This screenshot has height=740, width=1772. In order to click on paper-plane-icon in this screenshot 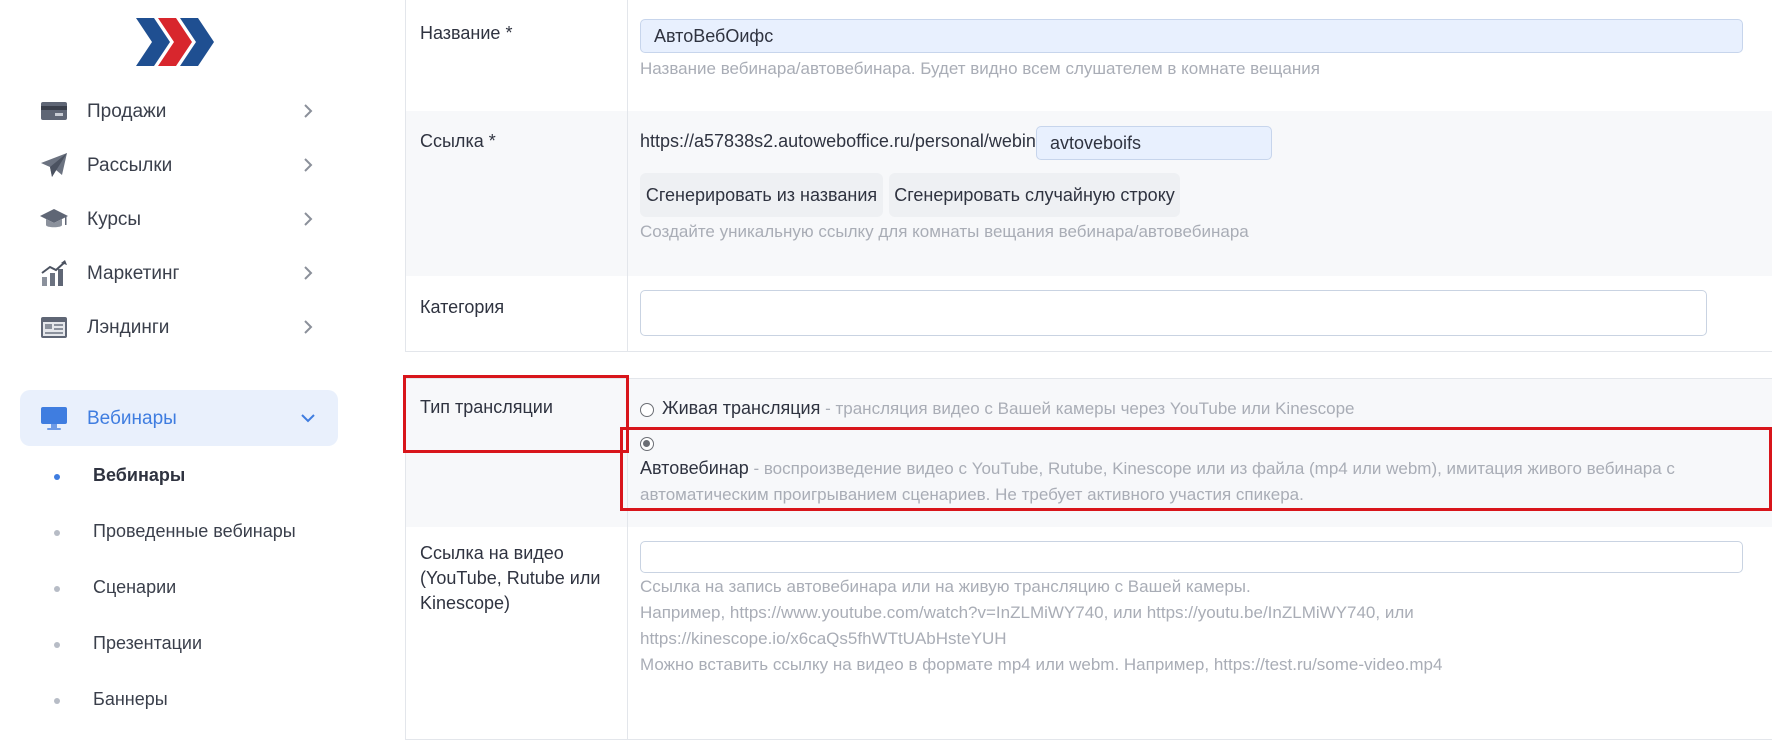, I will do `click(54, 165)`.